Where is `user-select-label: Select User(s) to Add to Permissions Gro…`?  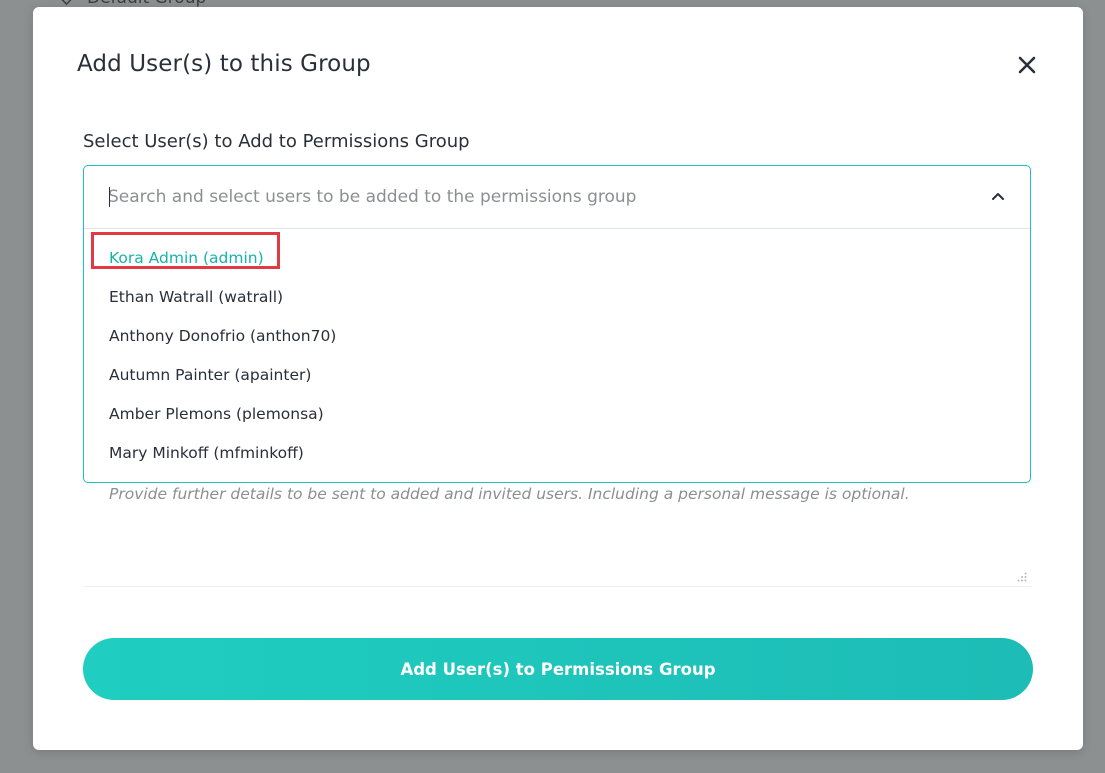 user-select-label: Select User(s) to Add to Permissions Gro… is located at coordinates (276, 141).